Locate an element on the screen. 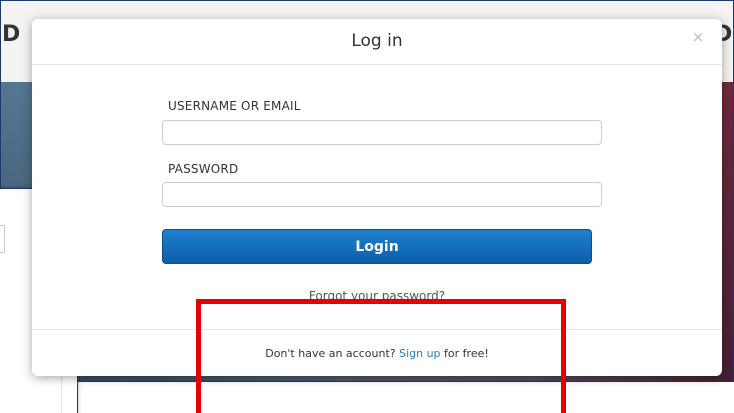 This screenshot has height=413, width=734. login-button: Login is located at coordinates (377, 246).